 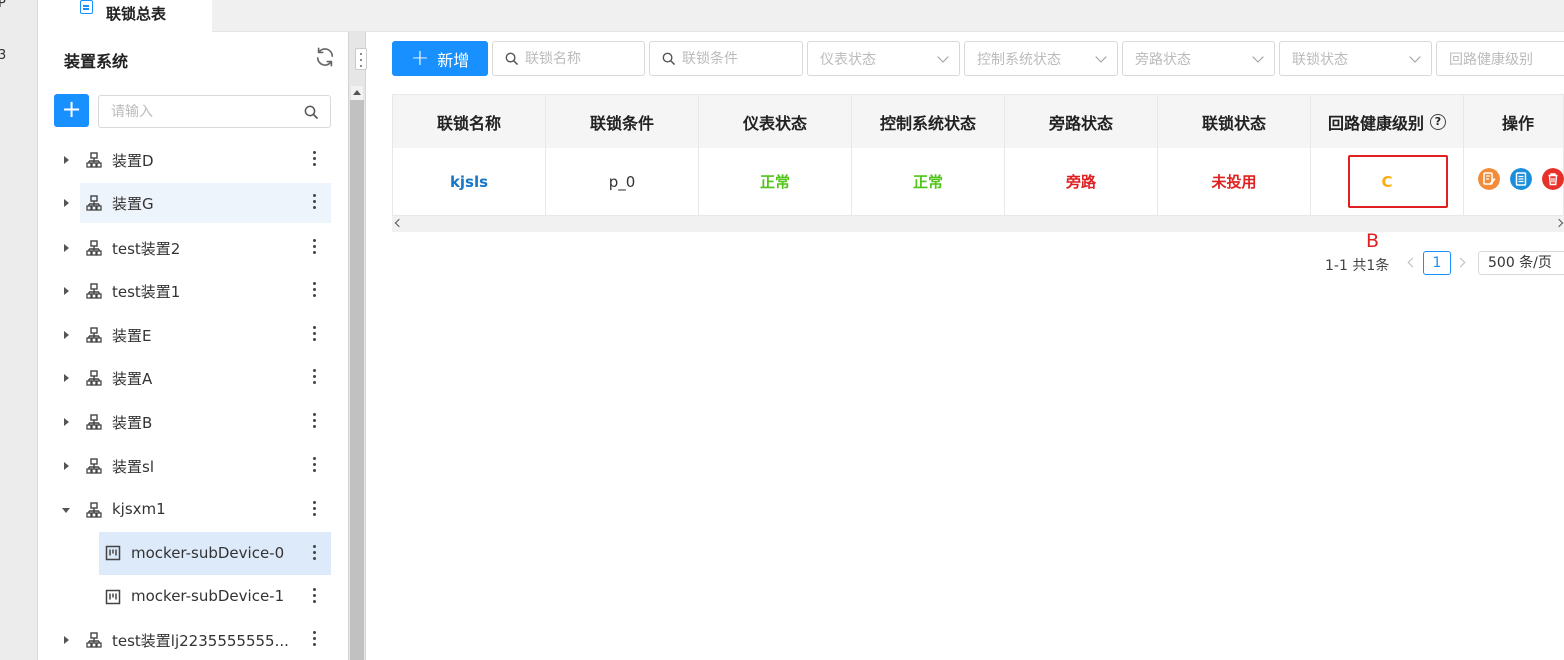 What do you see at coordinates (136, 13) in the screenshot?
I see `tab-label: 联锁总表` at bounding box center [136, 13].